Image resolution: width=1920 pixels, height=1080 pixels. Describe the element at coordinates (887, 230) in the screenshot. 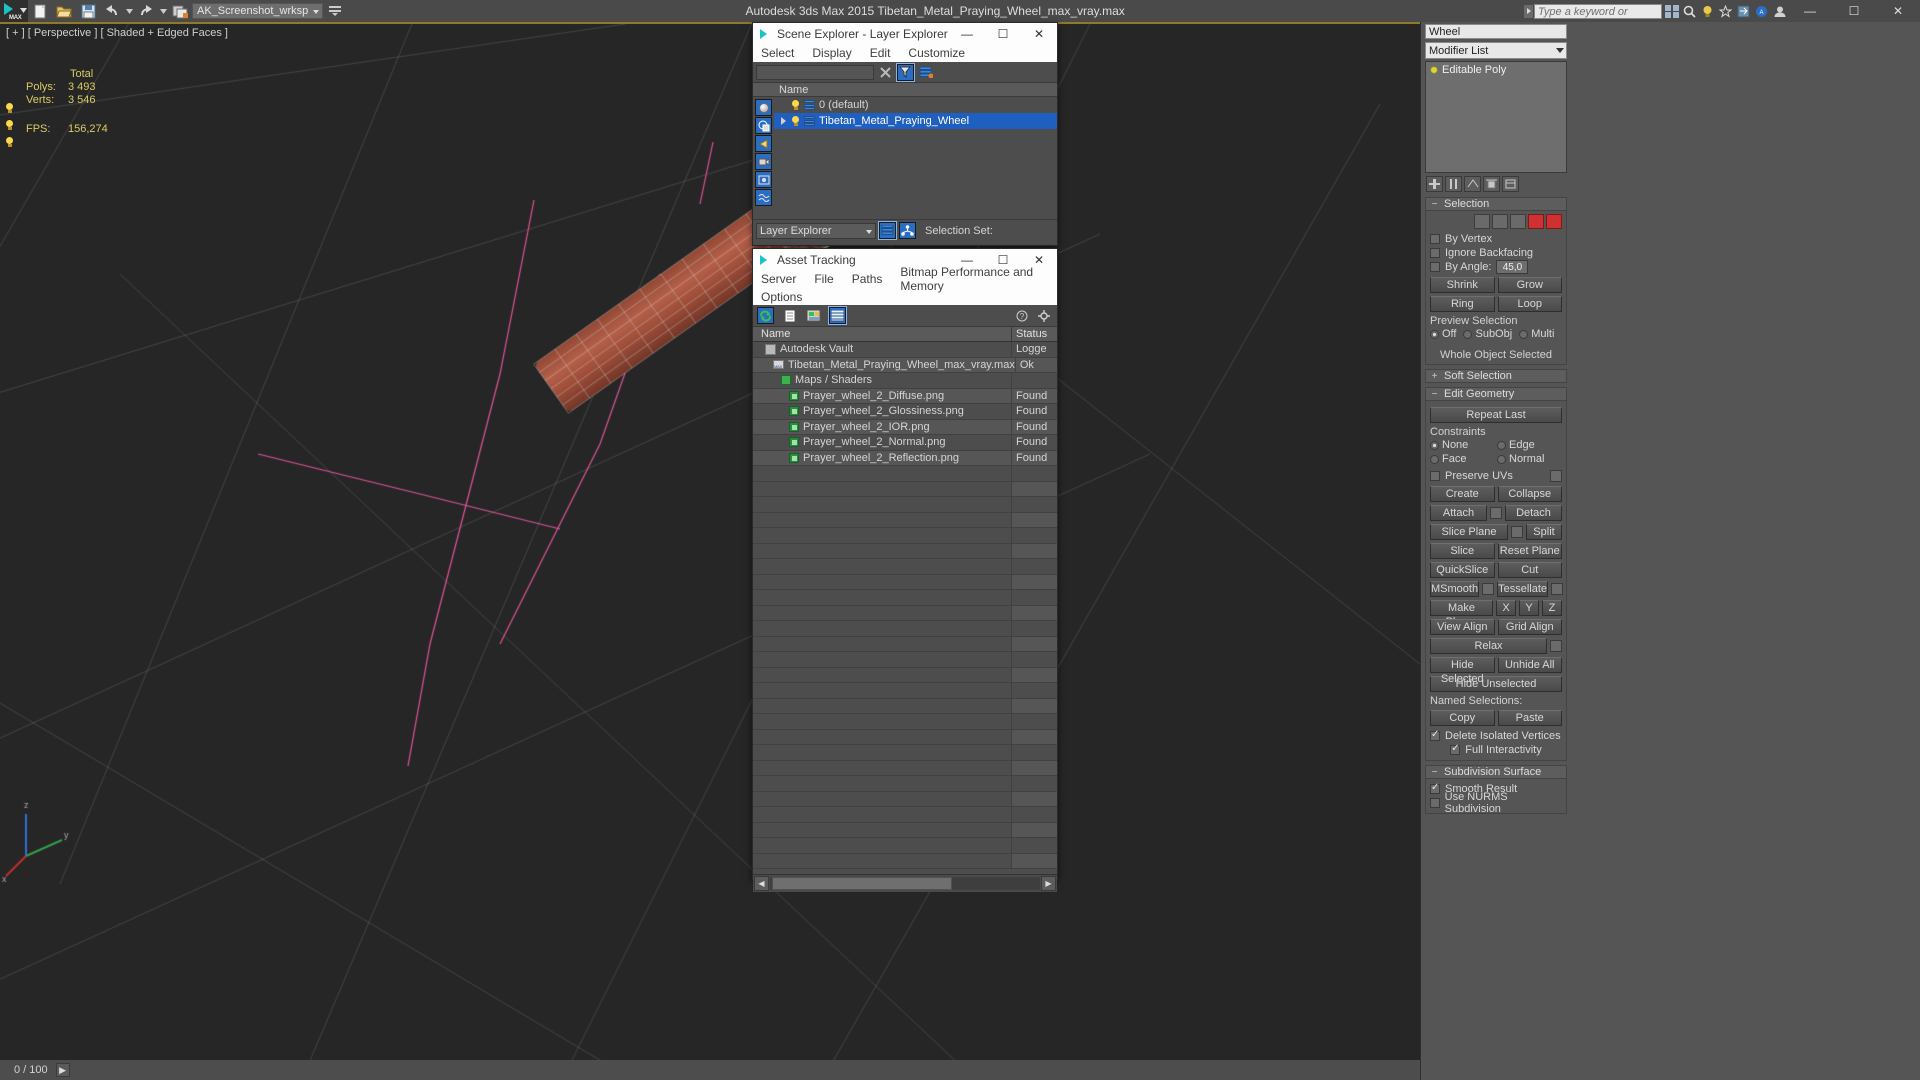

I see `layer-explorer-toggle-icon` at that location.